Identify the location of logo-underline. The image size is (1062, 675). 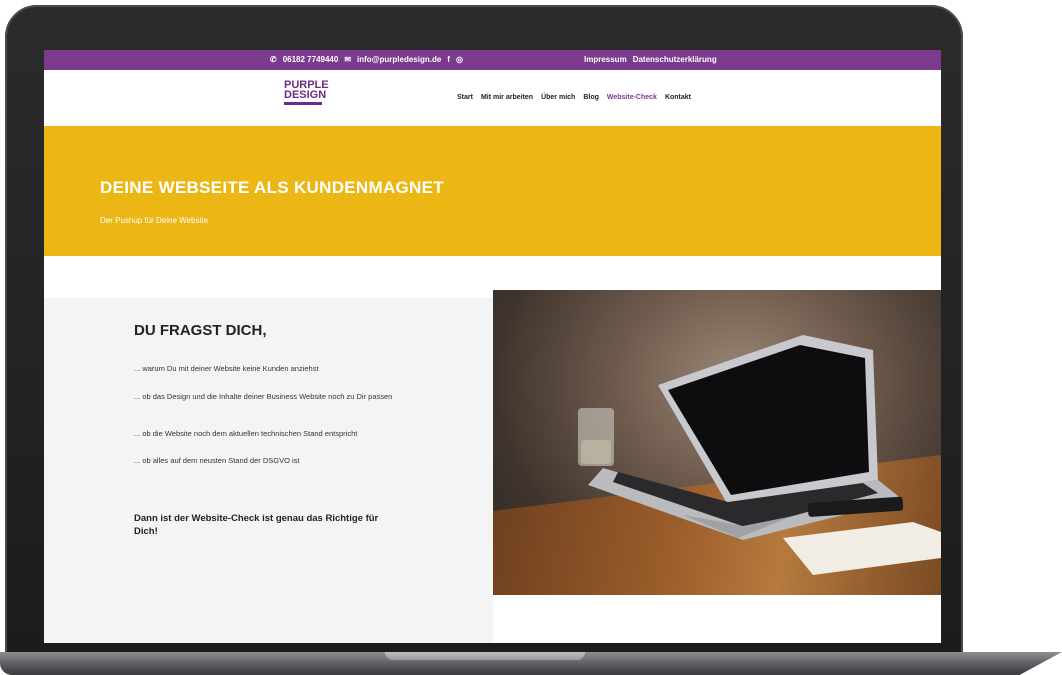
(303, 103).